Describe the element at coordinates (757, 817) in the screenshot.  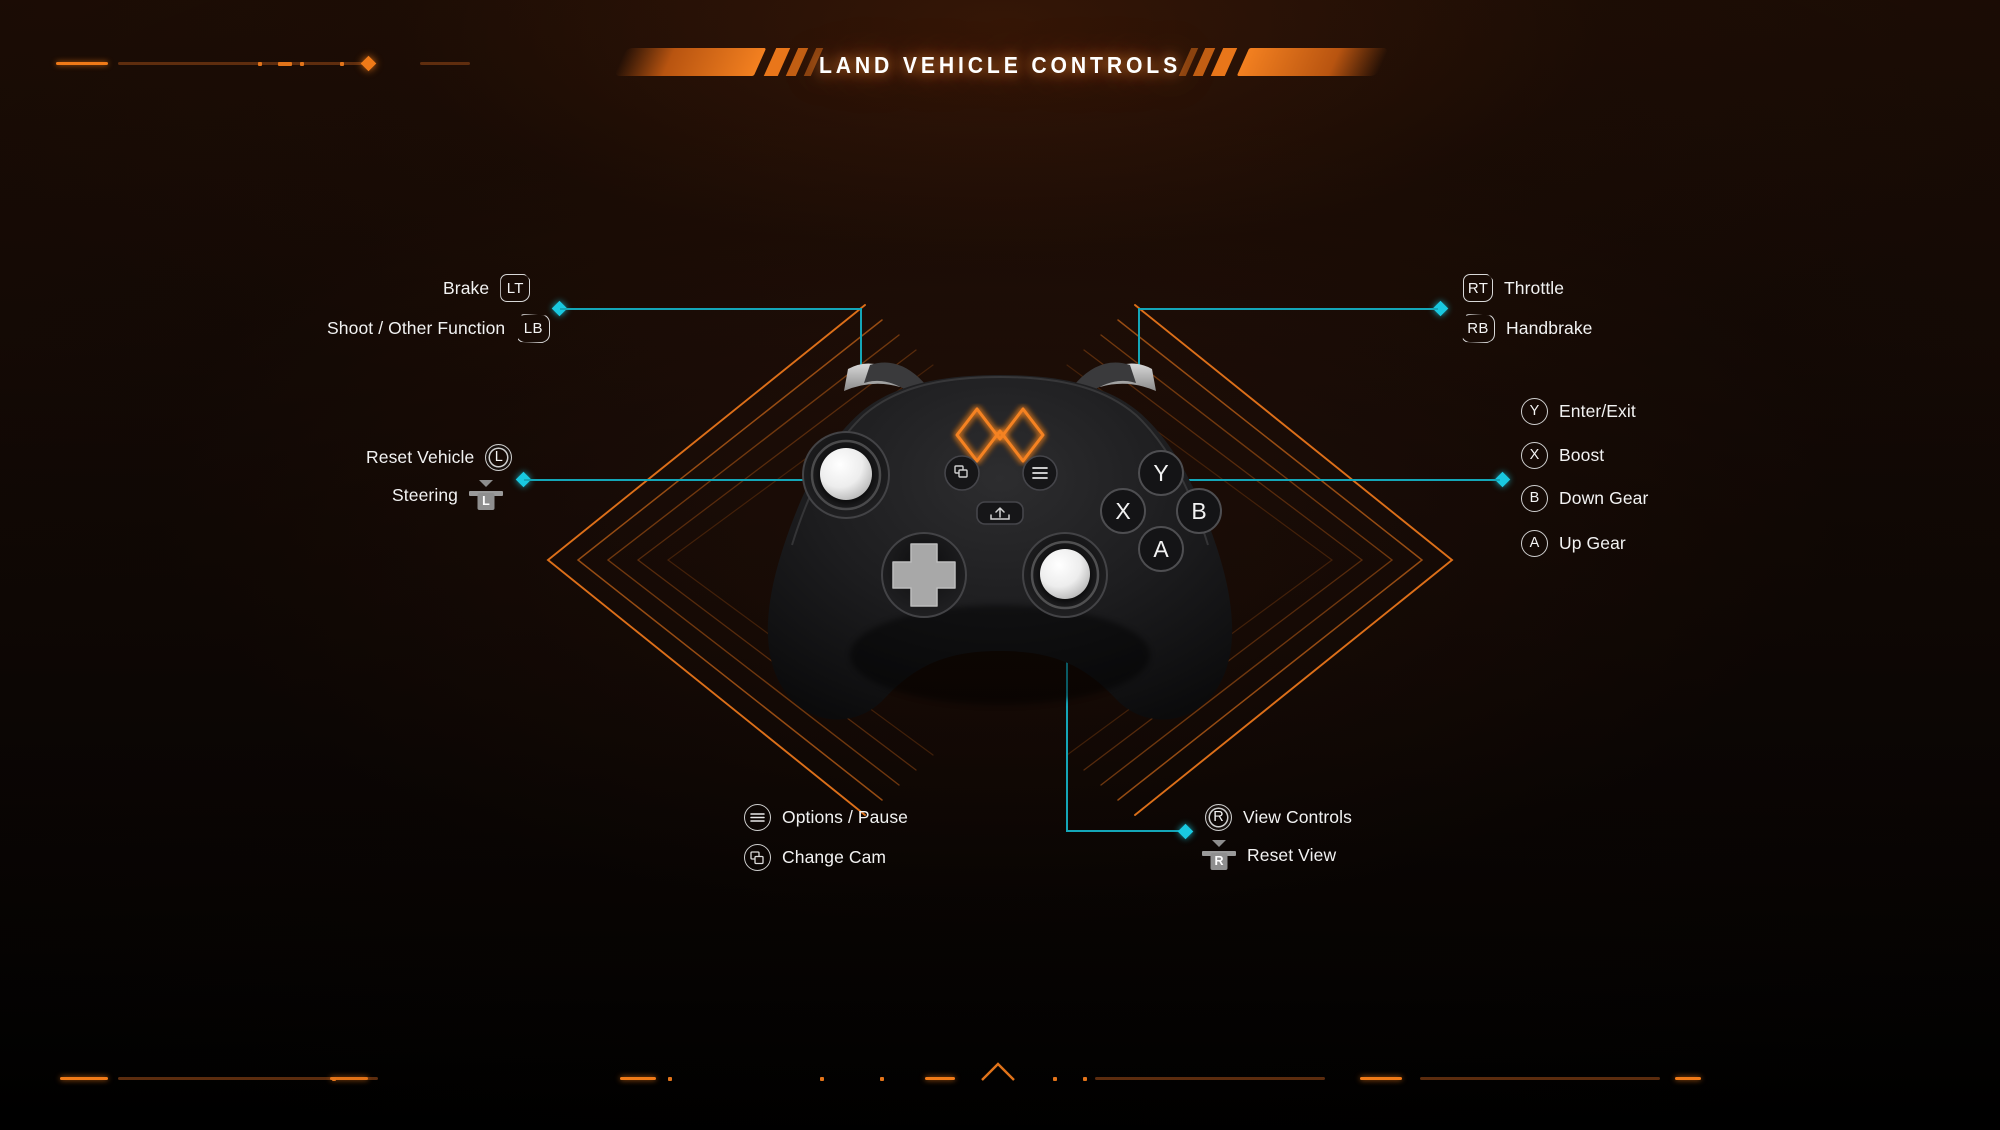
I see `options-icon` at that location.